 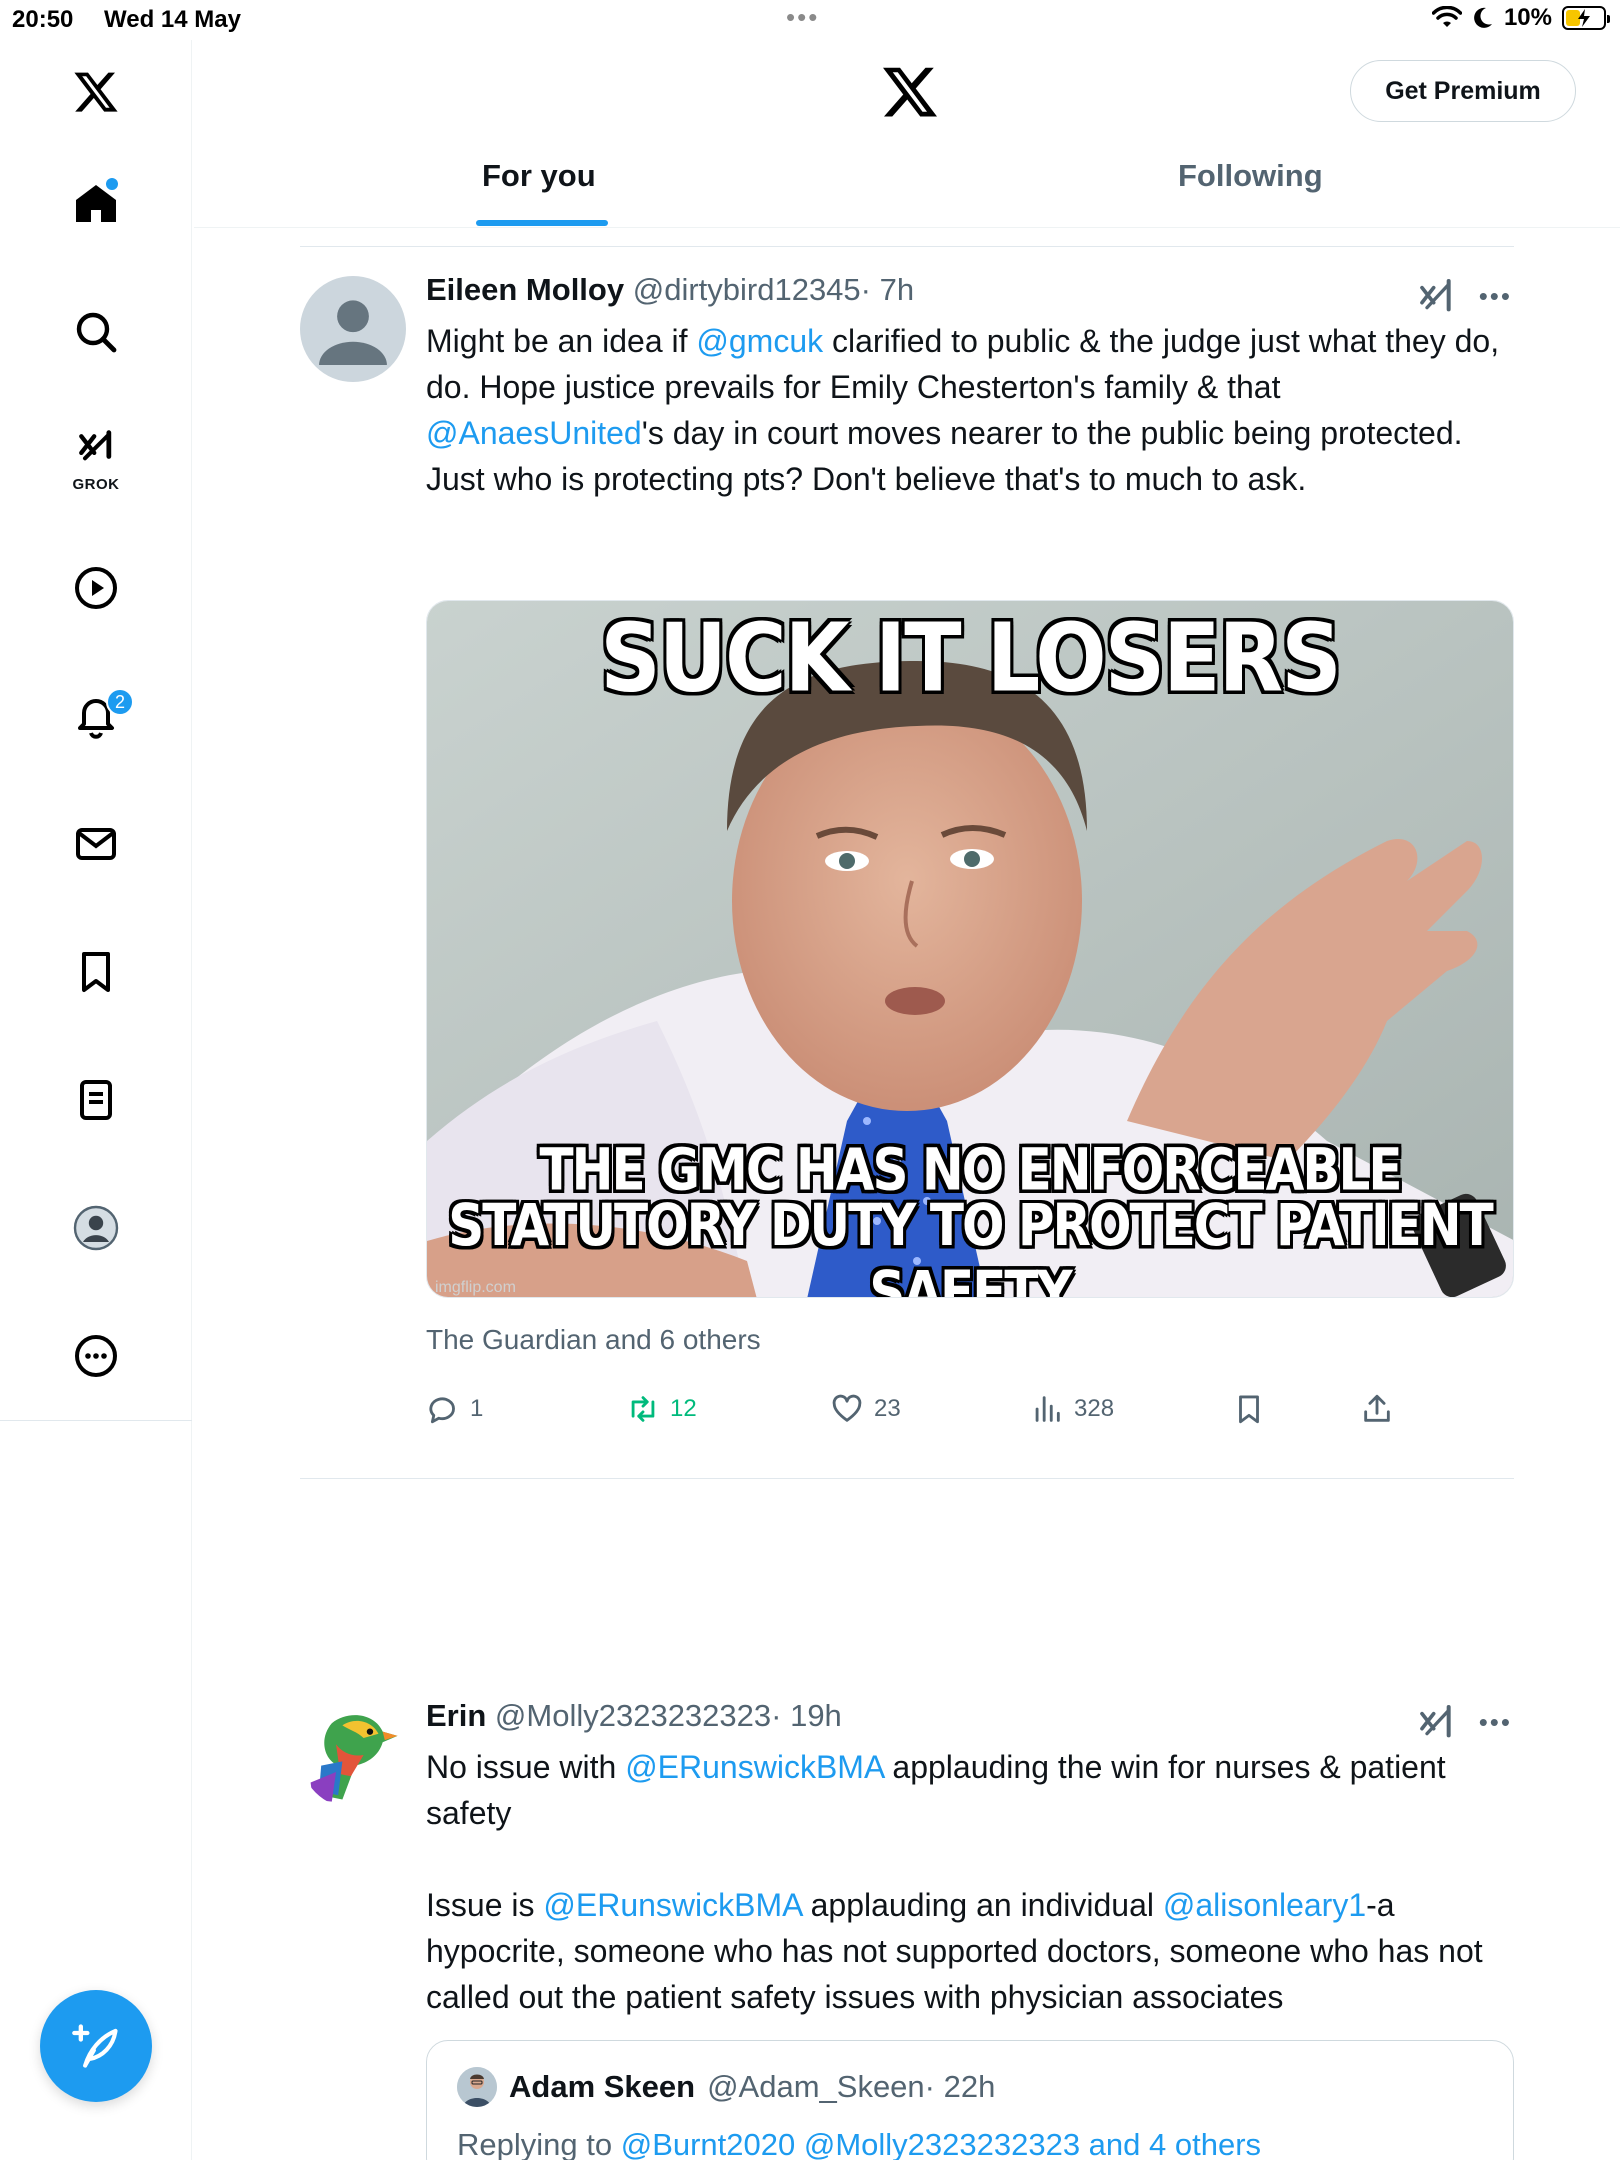 I want to click on eagle-avatar-icon, so click(x=353, y=1755).